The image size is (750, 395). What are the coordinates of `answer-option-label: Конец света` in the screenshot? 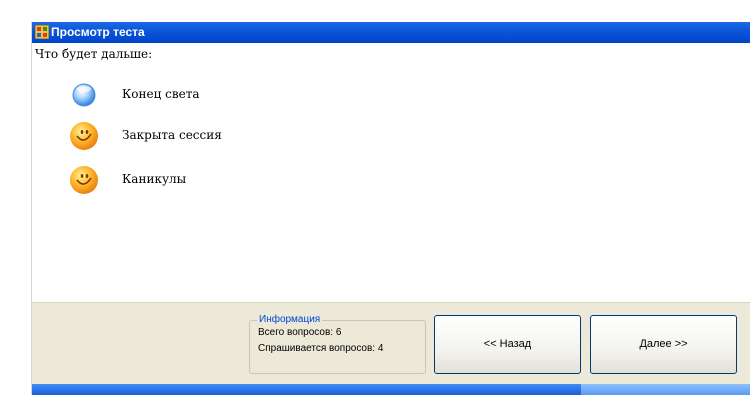 It's located at (161, 94).